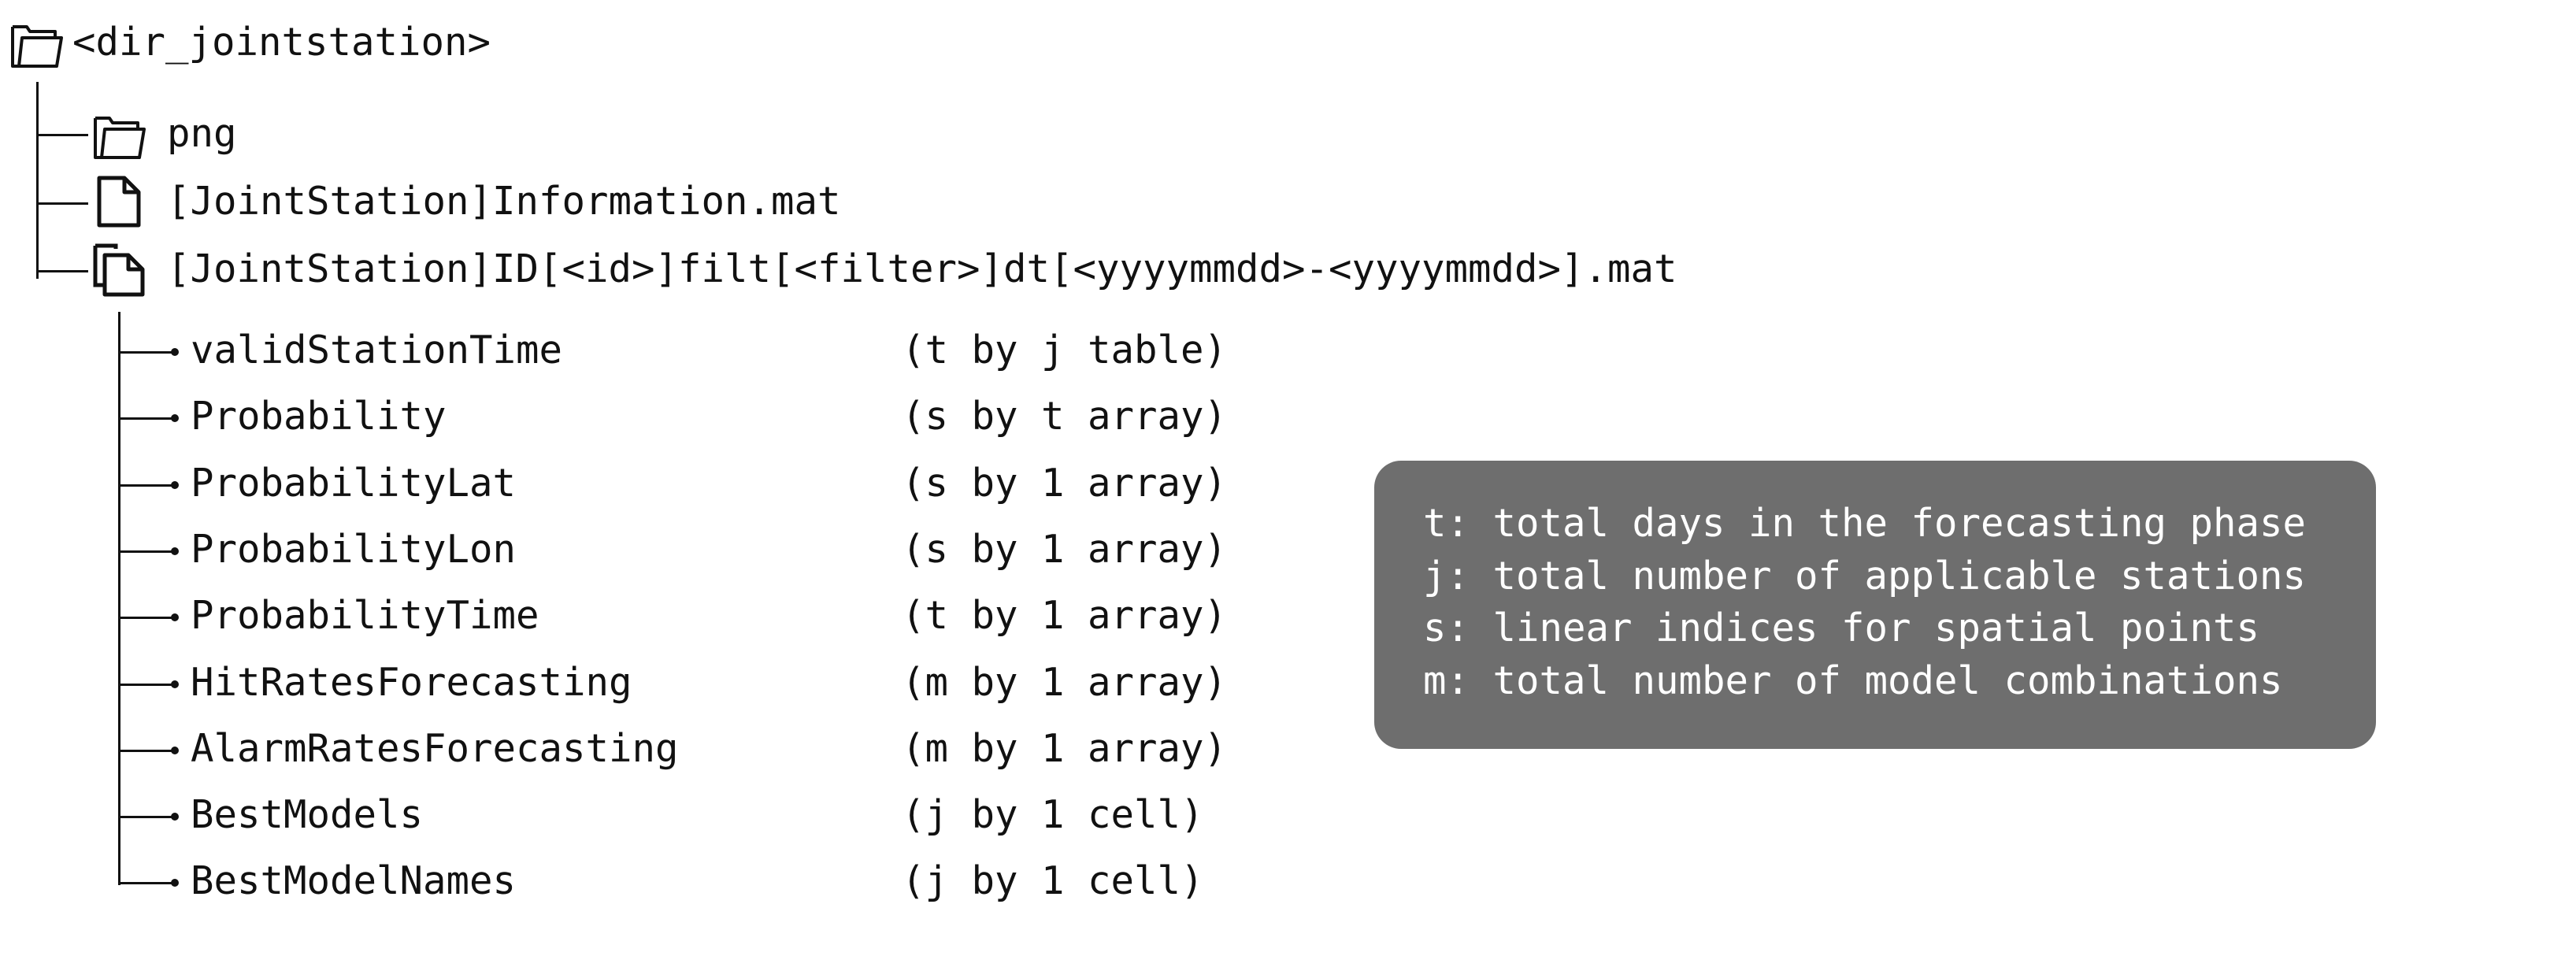 The height and width of the screenshot is (956, 2576). What do you see at coordinates (435, 749) in the screenshot?
I see `field-name: AlarmRatesForecasting` at bounding box center [435, 749].